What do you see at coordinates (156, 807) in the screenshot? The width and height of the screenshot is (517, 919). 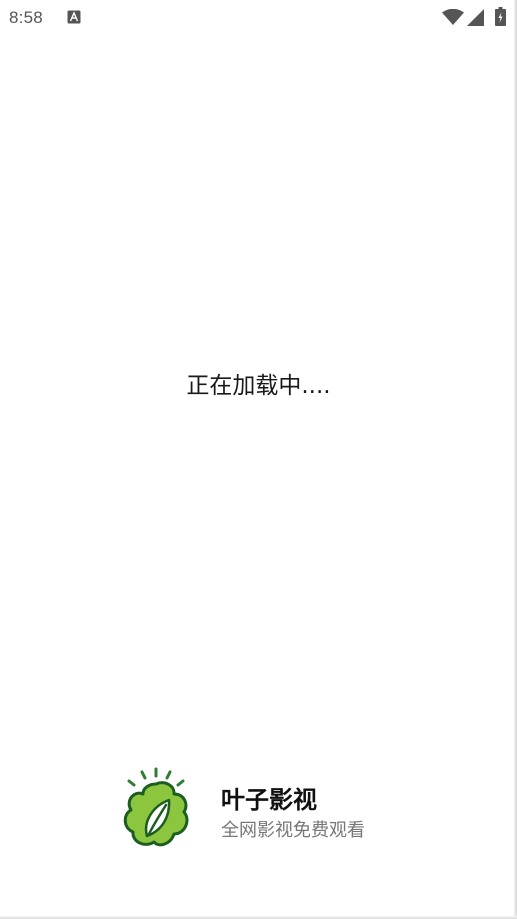 I see `leaf-logo-icon` at bounding box center [156, 807].